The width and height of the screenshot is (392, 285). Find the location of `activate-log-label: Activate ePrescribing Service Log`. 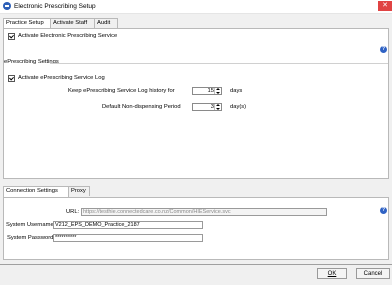

activate-log-label: Activate ePrescribing Service Log is located at coordinates (61, 78).